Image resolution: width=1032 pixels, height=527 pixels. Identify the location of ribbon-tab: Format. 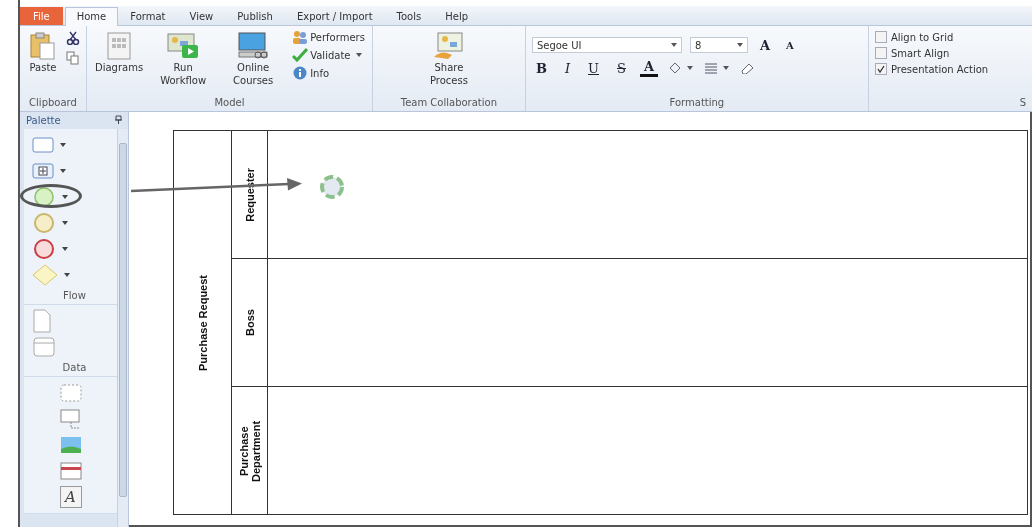
(148, 16).